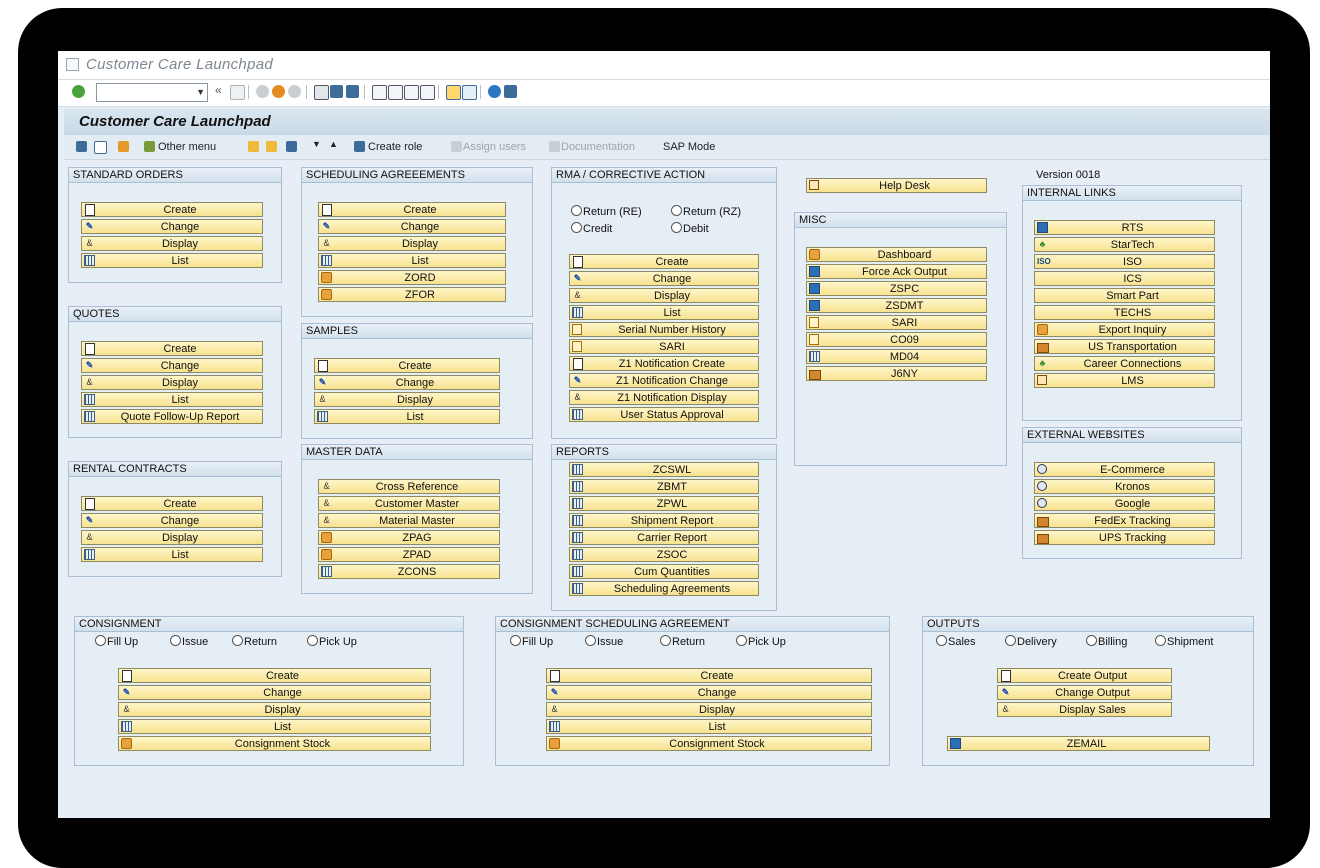 The height and width of the screenshot is (868, 1320). I want to click on change-favorite-icon, so click(291, 146).